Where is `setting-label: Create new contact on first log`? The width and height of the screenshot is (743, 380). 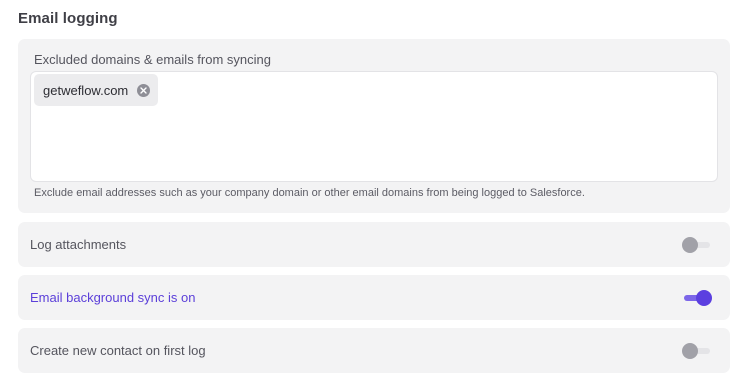 setting-label: Create new contact on first log is located at coordinates (118, 350).